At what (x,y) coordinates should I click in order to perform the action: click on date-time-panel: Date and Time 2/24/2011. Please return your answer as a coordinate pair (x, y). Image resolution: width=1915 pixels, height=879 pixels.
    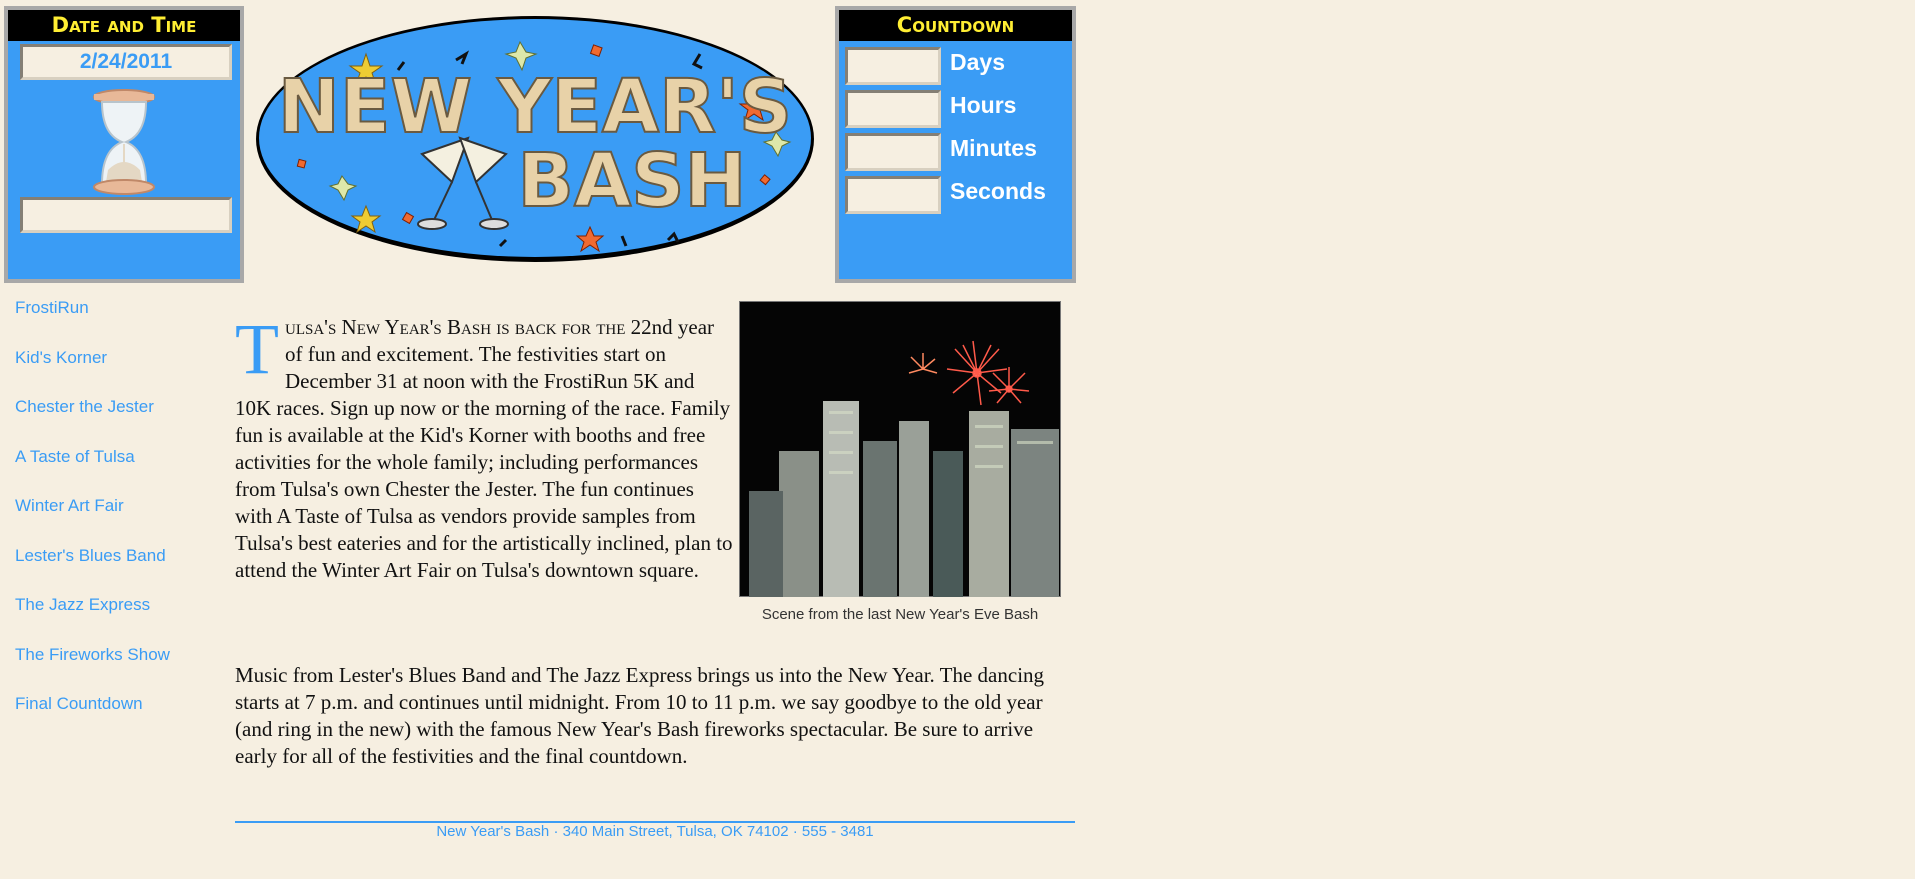
    Looking at the image, I should click on (124, 144).